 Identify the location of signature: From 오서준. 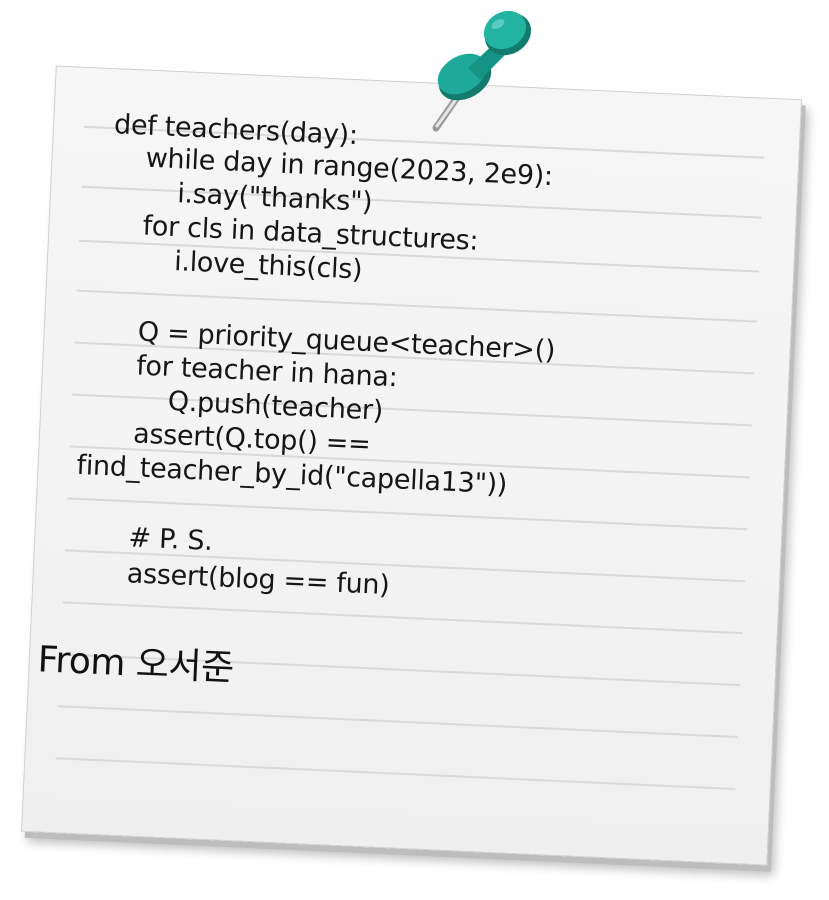
(135, 664).